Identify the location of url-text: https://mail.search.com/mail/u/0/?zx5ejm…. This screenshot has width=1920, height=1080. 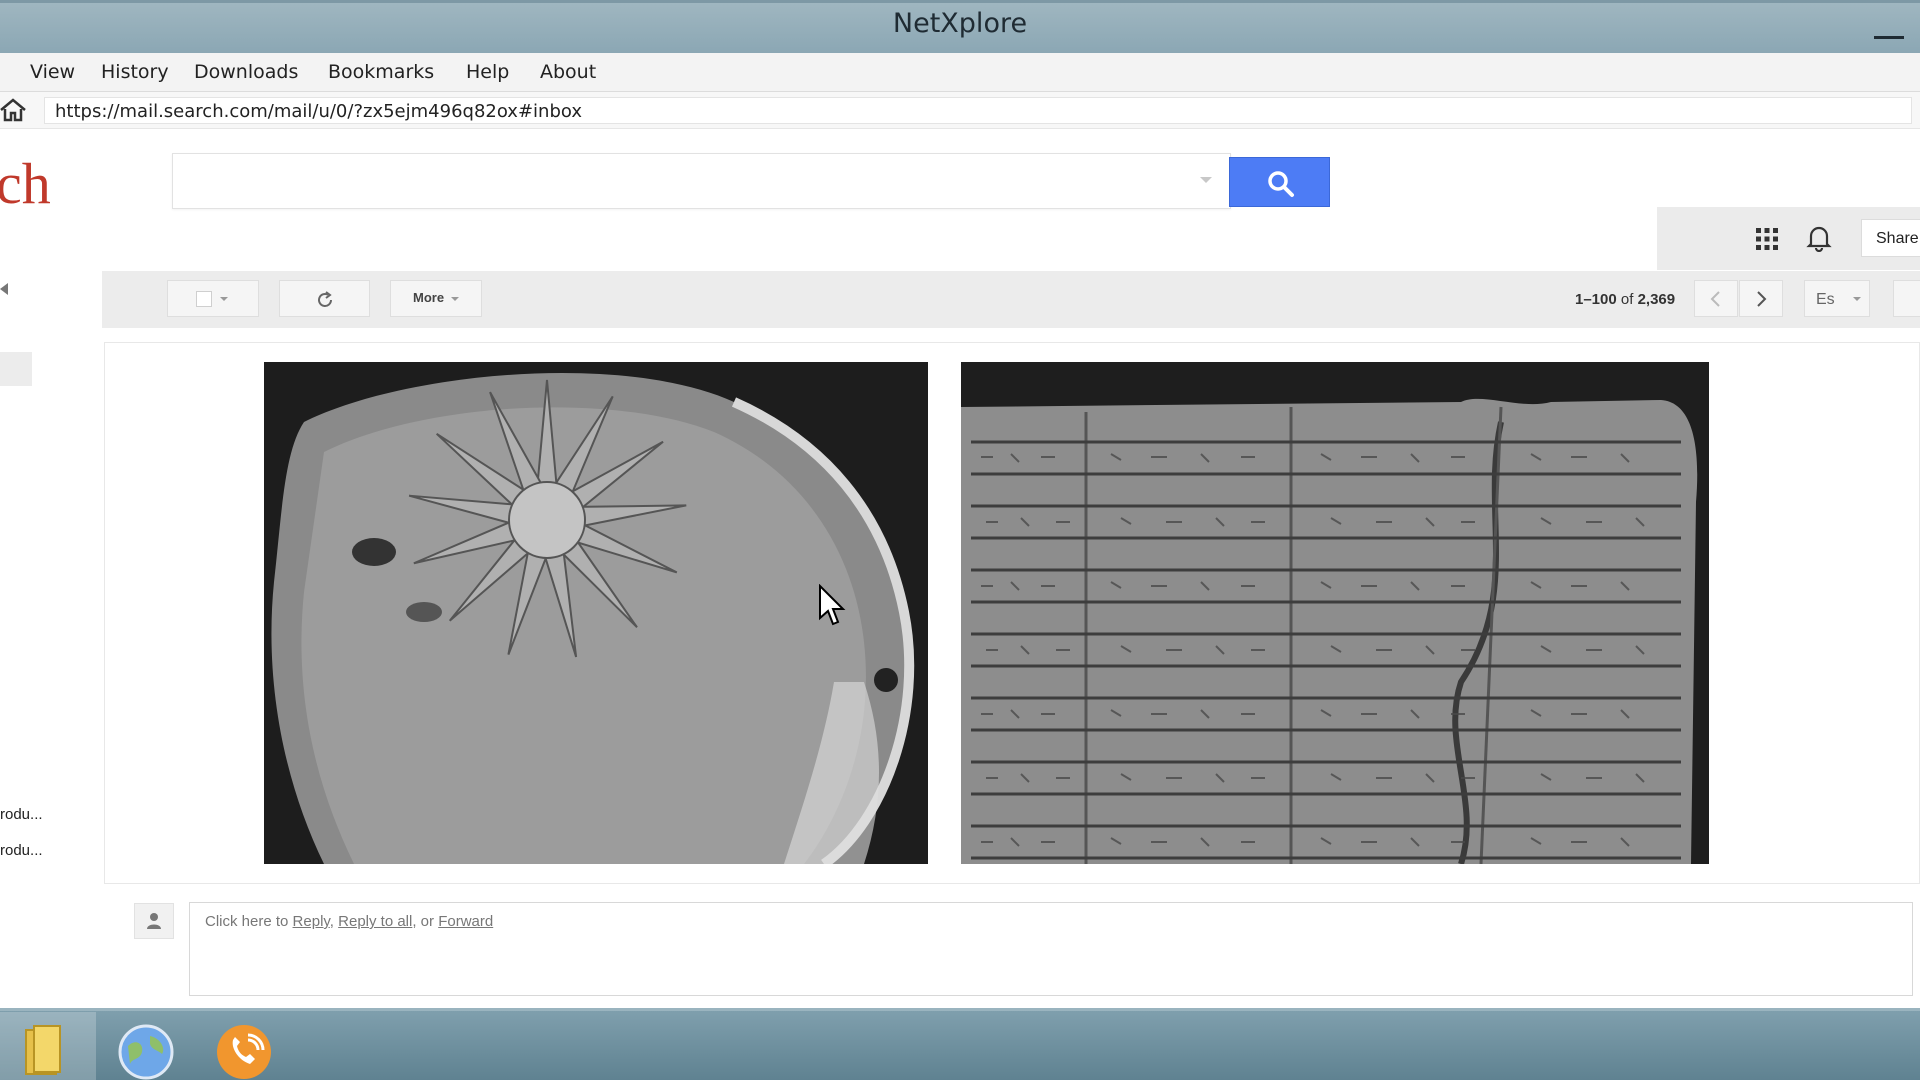
(318, 111).